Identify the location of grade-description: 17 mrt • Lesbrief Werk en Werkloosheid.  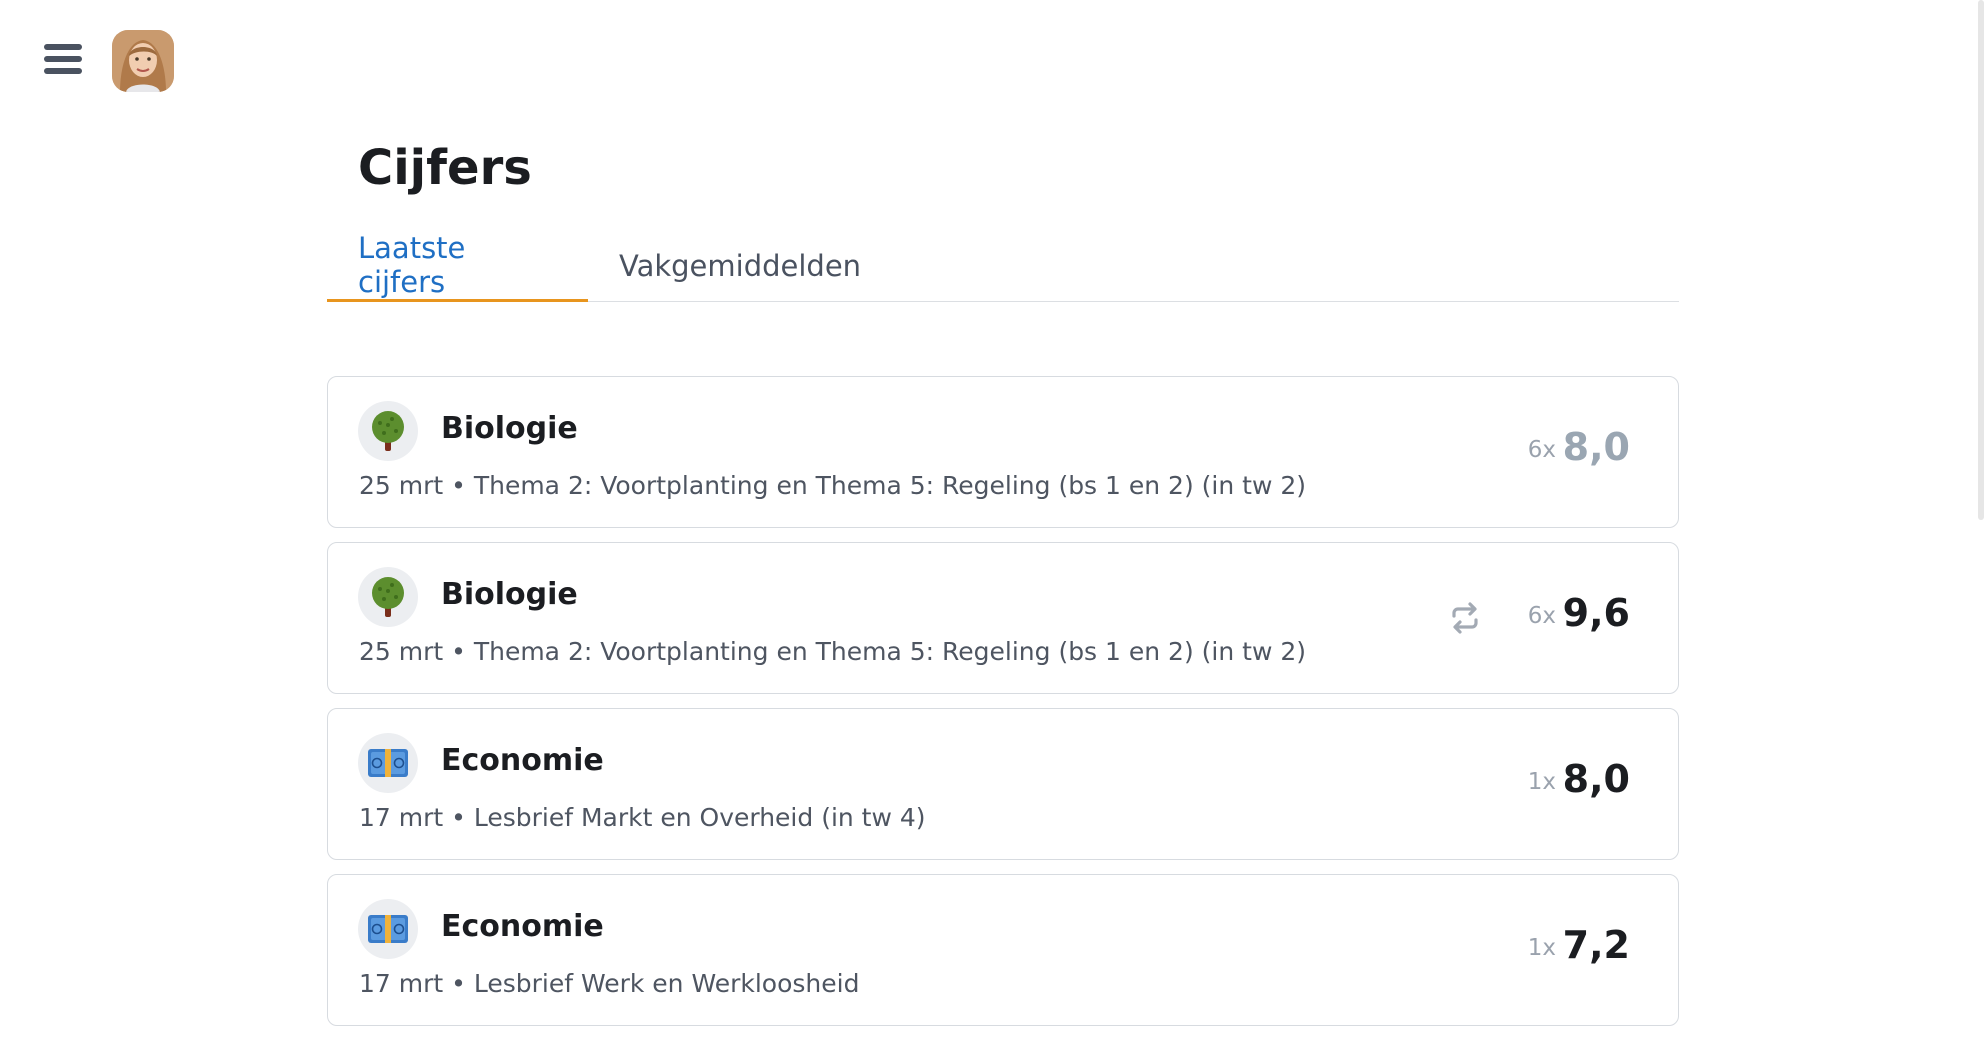
(609, 983).